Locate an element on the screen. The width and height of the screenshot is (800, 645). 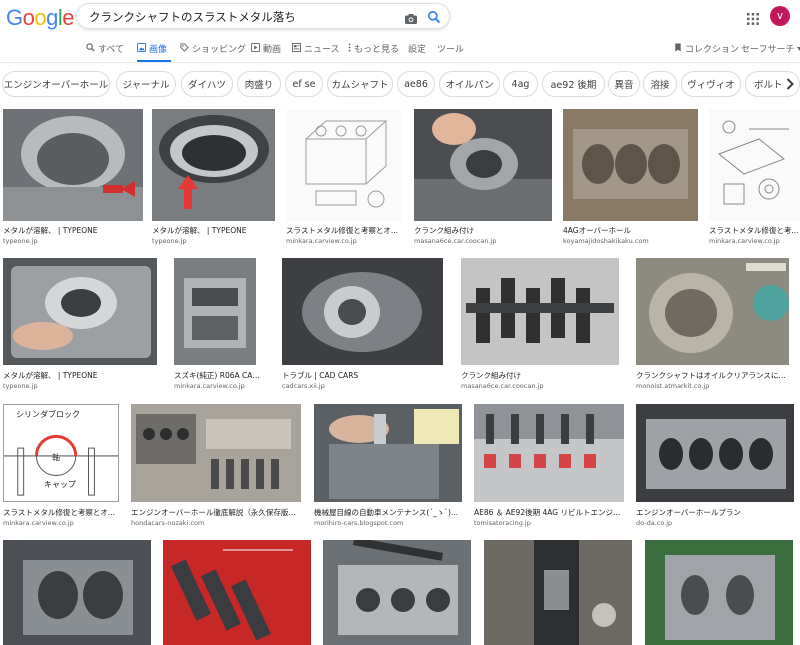
tab-shopping: ショッピング is located at coordinates (213, 48).